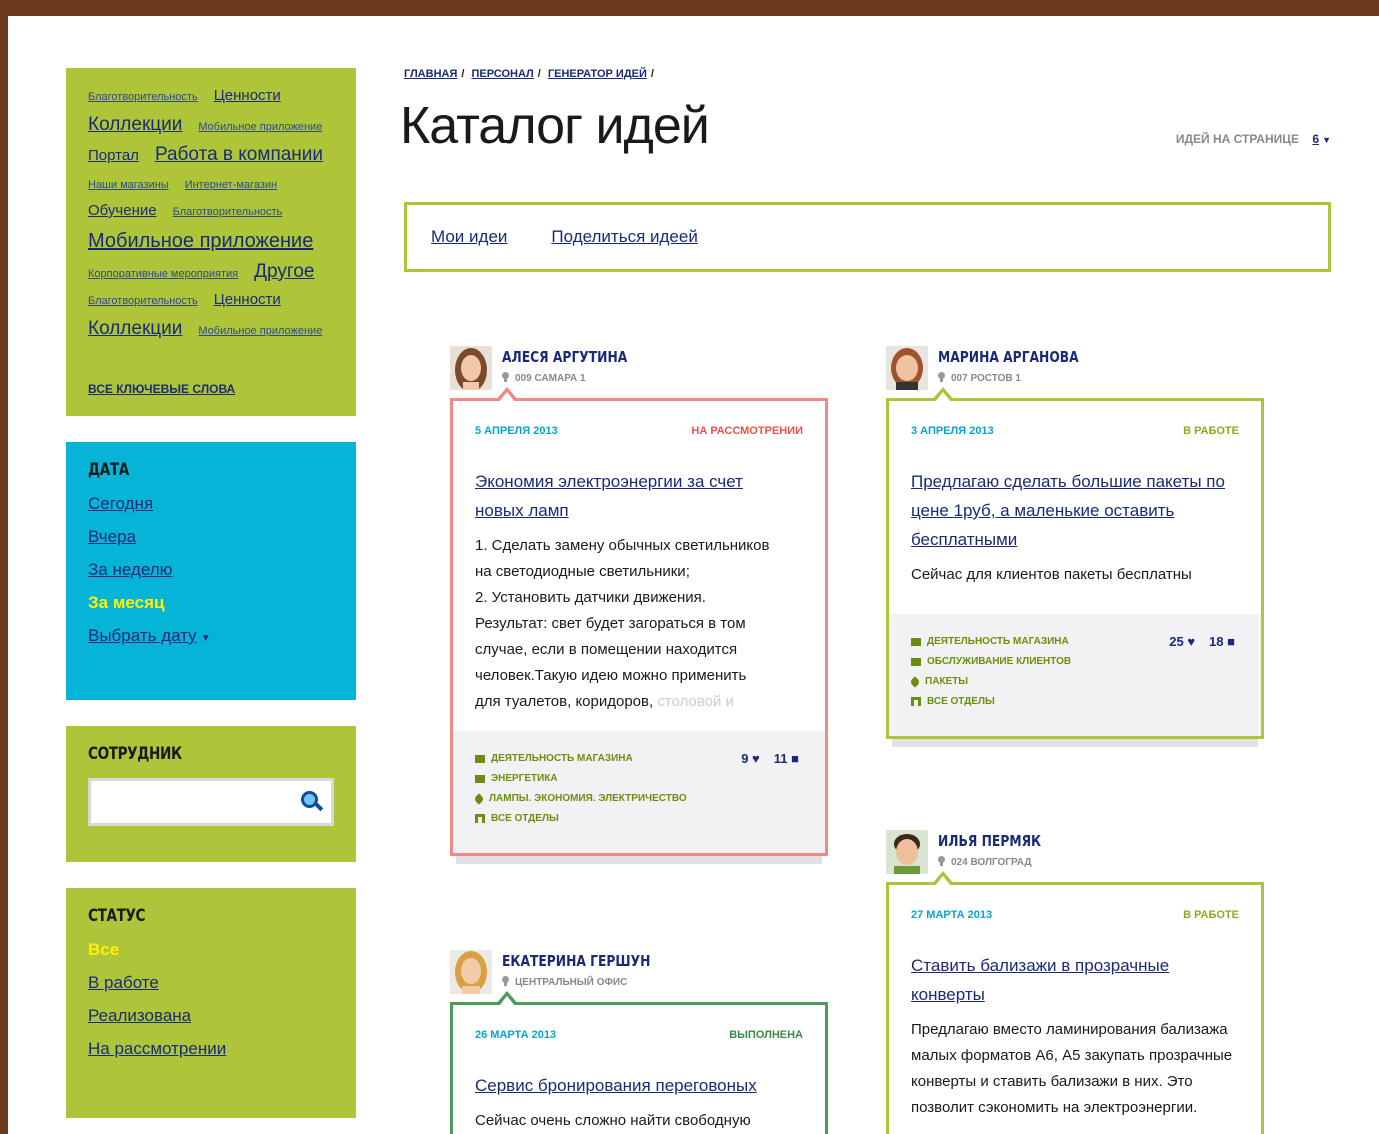 The height and width of the screenshot is (1134, 1379). Describe the element at coordinates (946, 681) in the screenshot. I see `meta-tags: ПАКЕТЫ` at that location.